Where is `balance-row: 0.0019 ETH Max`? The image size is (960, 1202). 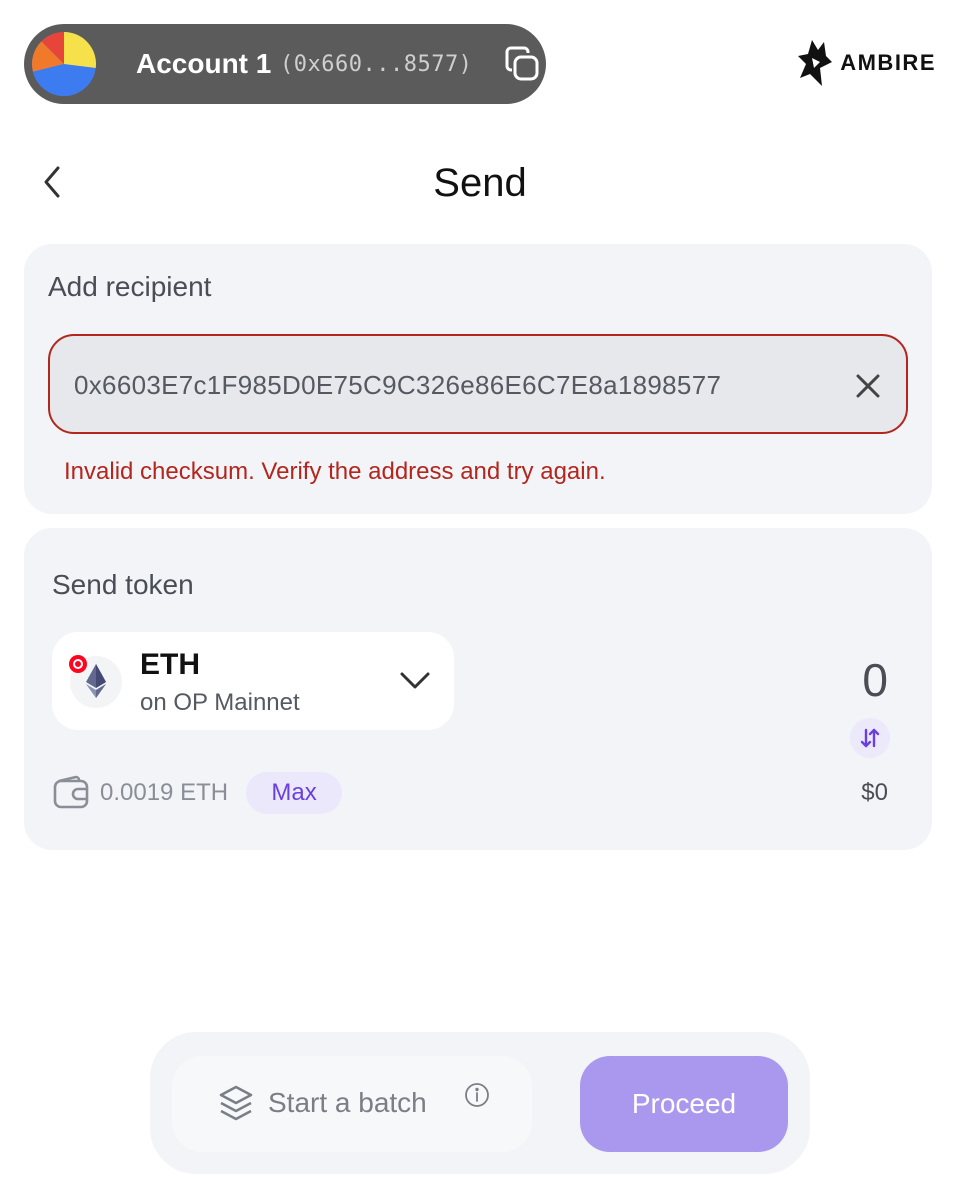
balance-row: 0.0019 ETH Max is located at coordinates (197, 793).